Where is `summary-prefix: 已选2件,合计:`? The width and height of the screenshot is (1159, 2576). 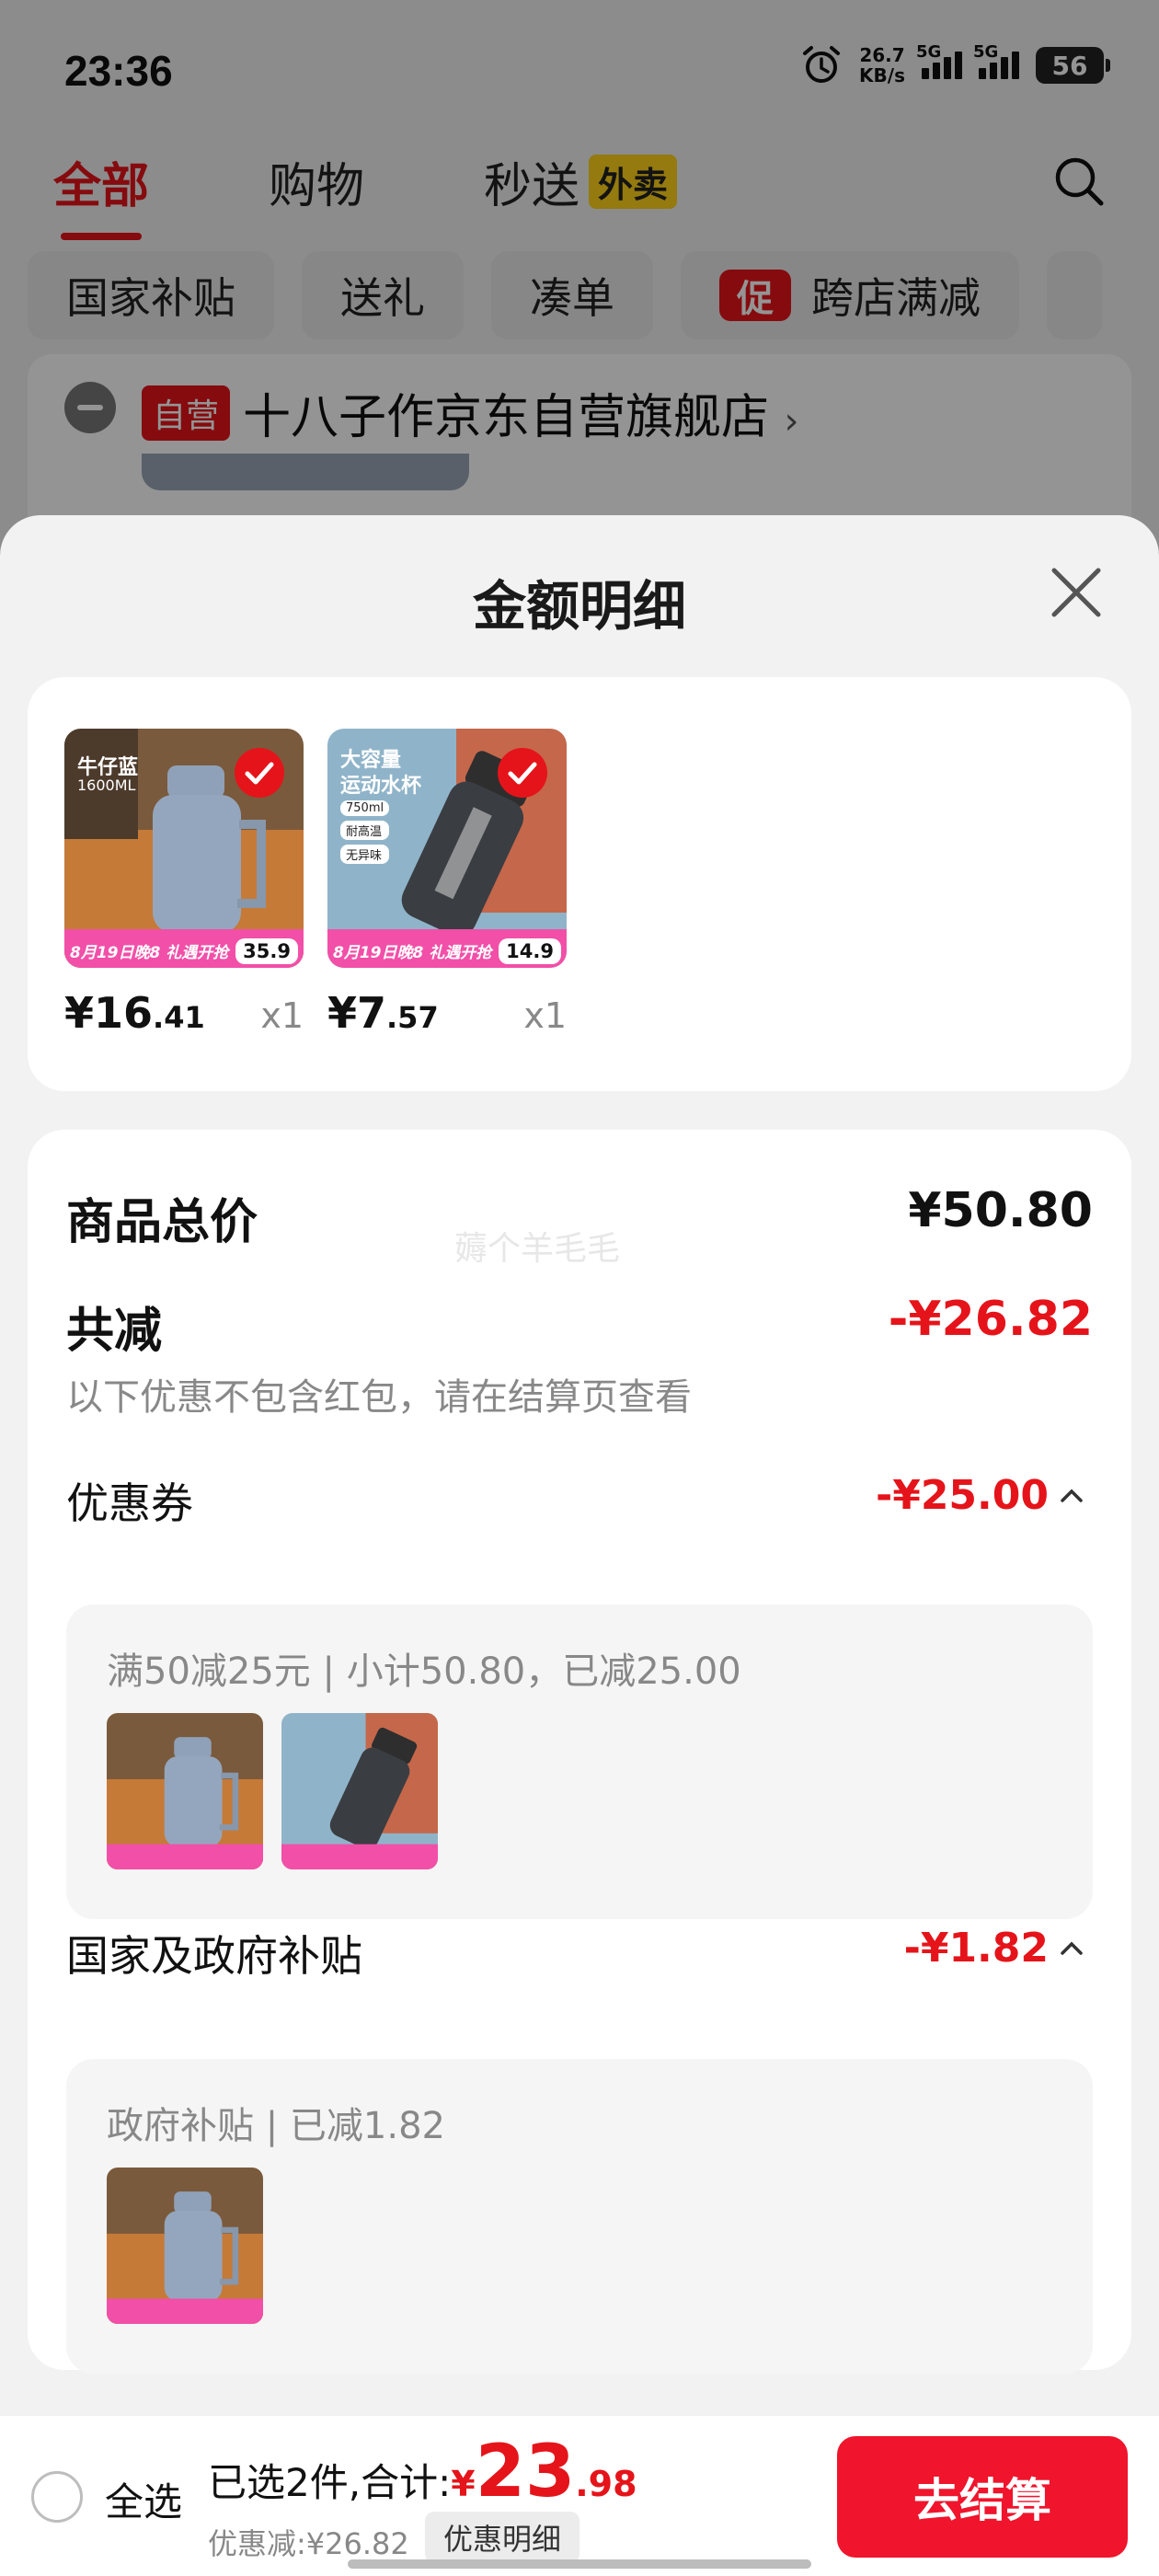 summary-prefix: 已选2件,合计: is located at coordinates (330, 2482).